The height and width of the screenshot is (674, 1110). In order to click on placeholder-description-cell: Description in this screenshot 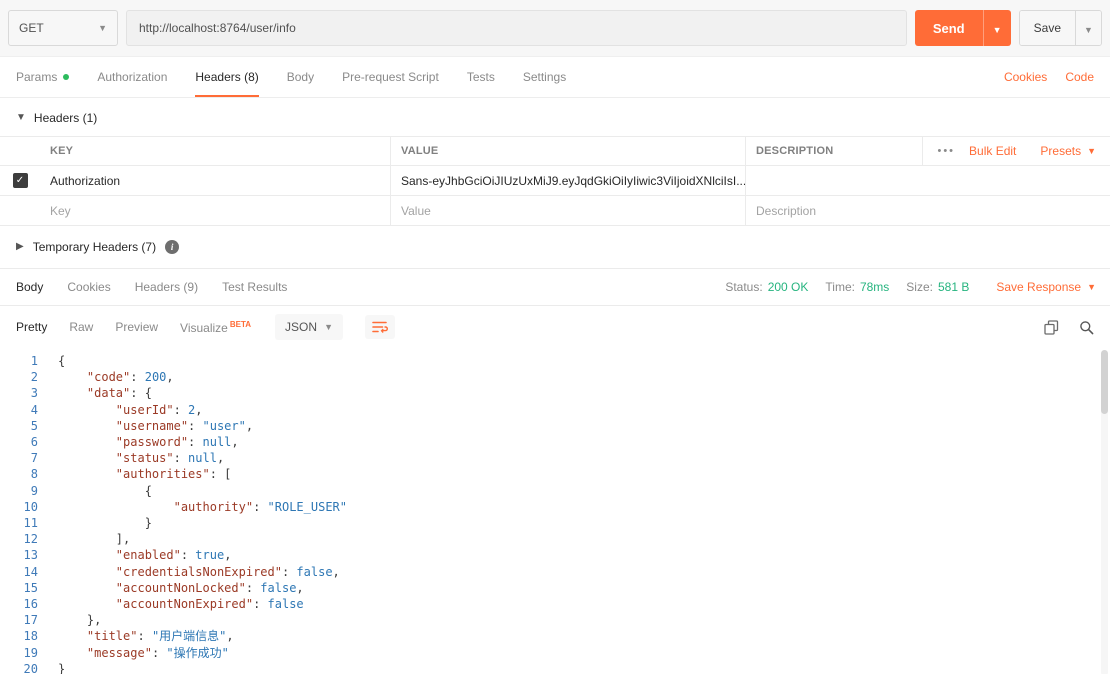, I will do `click(917, 210)`.